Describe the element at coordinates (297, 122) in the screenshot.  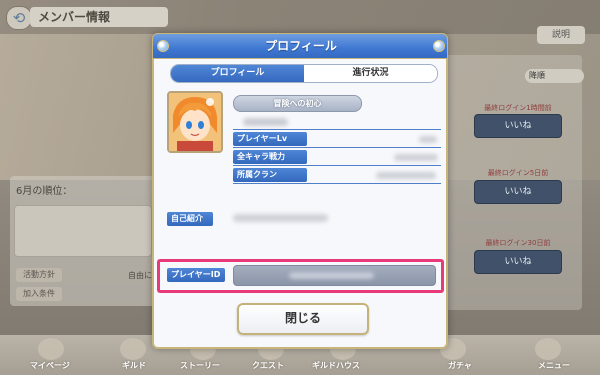
I see `player-name` at that location.